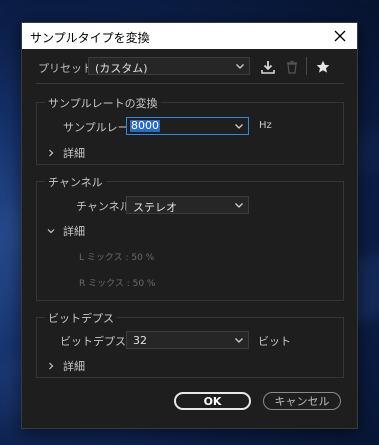 The height and width of the screenshot is (445, 379). I want to click on bit-depth-details-label: 詳細, so click(74, 366).